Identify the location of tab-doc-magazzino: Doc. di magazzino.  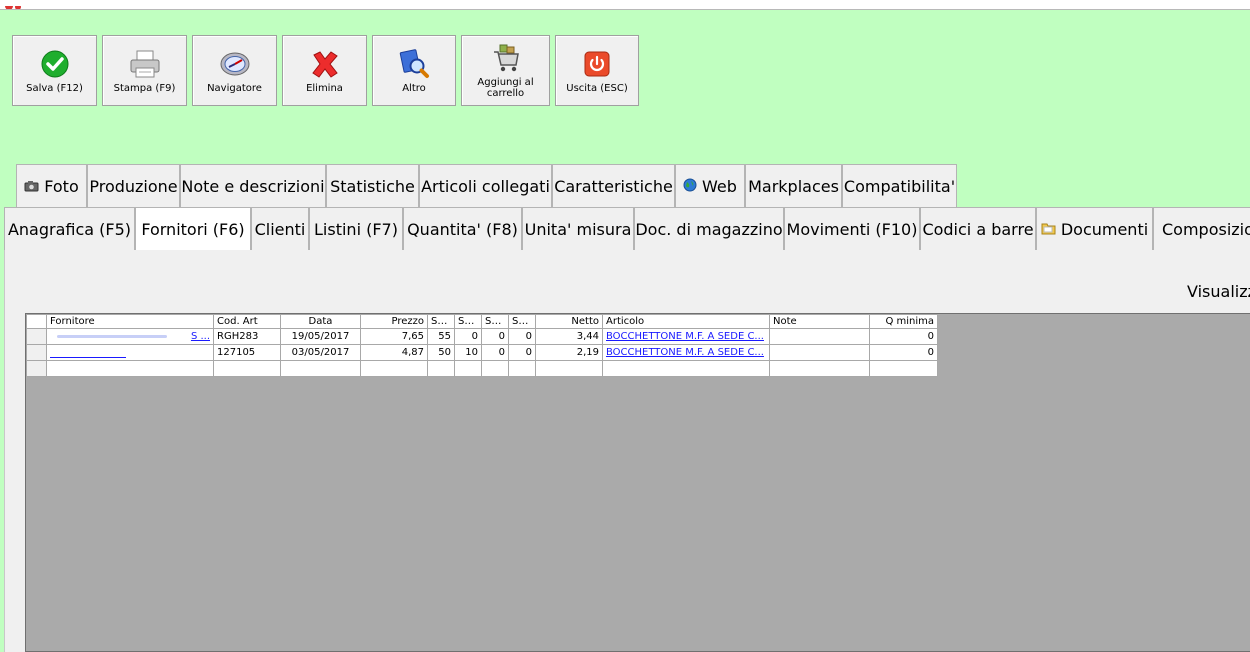
(709, 228).